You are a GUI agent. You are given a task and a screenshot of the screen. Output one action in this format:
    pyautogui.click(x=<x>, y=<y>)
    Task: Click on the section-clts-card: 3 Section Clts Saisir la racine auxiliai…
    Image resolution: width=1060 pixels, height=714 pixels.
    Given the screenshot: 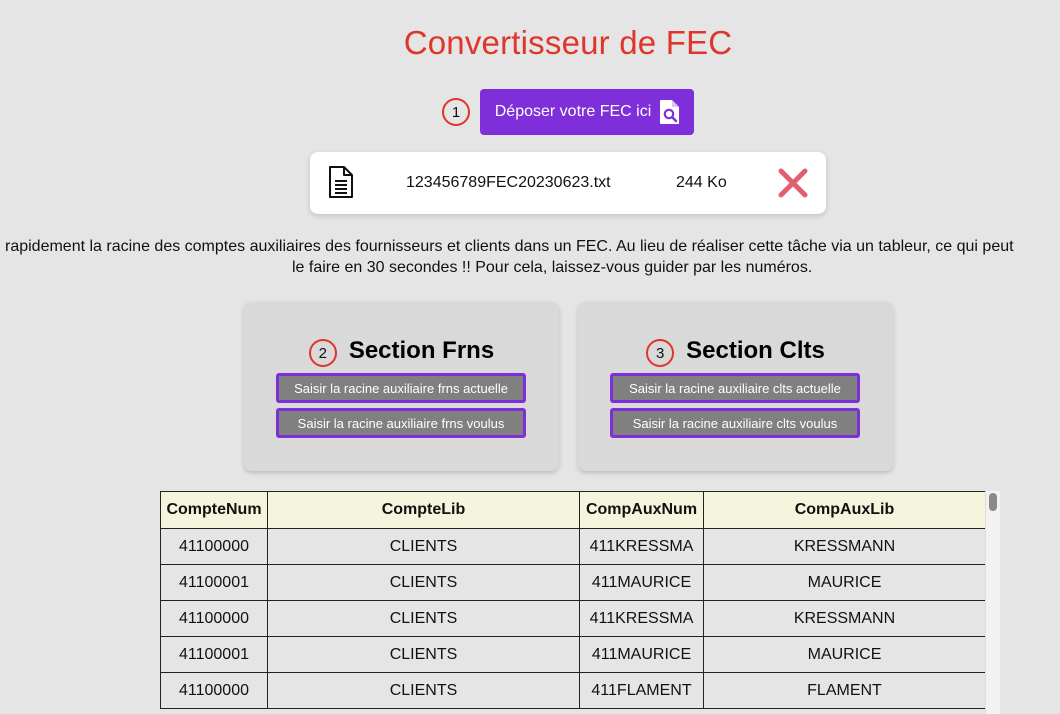 What is the action you would take?
    pyautogui.click(x=735, y=386)
    